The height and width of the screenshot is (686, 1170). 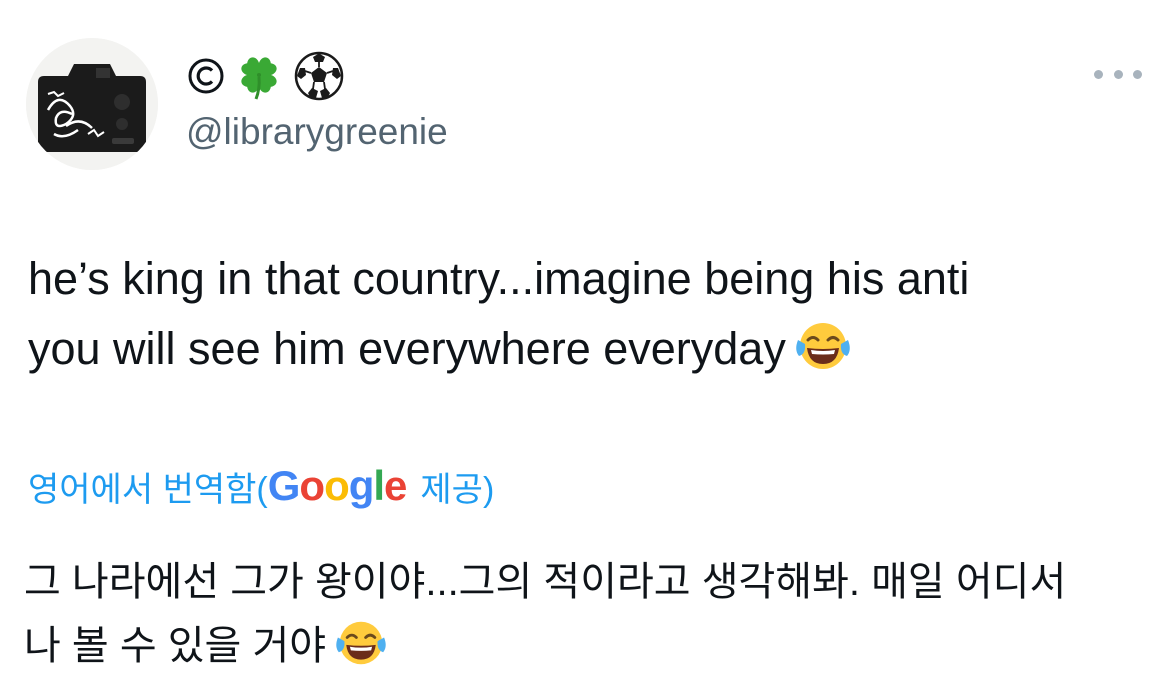 I want to click on translation-prefix: 영어에서 번역함(, so click(x=148, y=489).